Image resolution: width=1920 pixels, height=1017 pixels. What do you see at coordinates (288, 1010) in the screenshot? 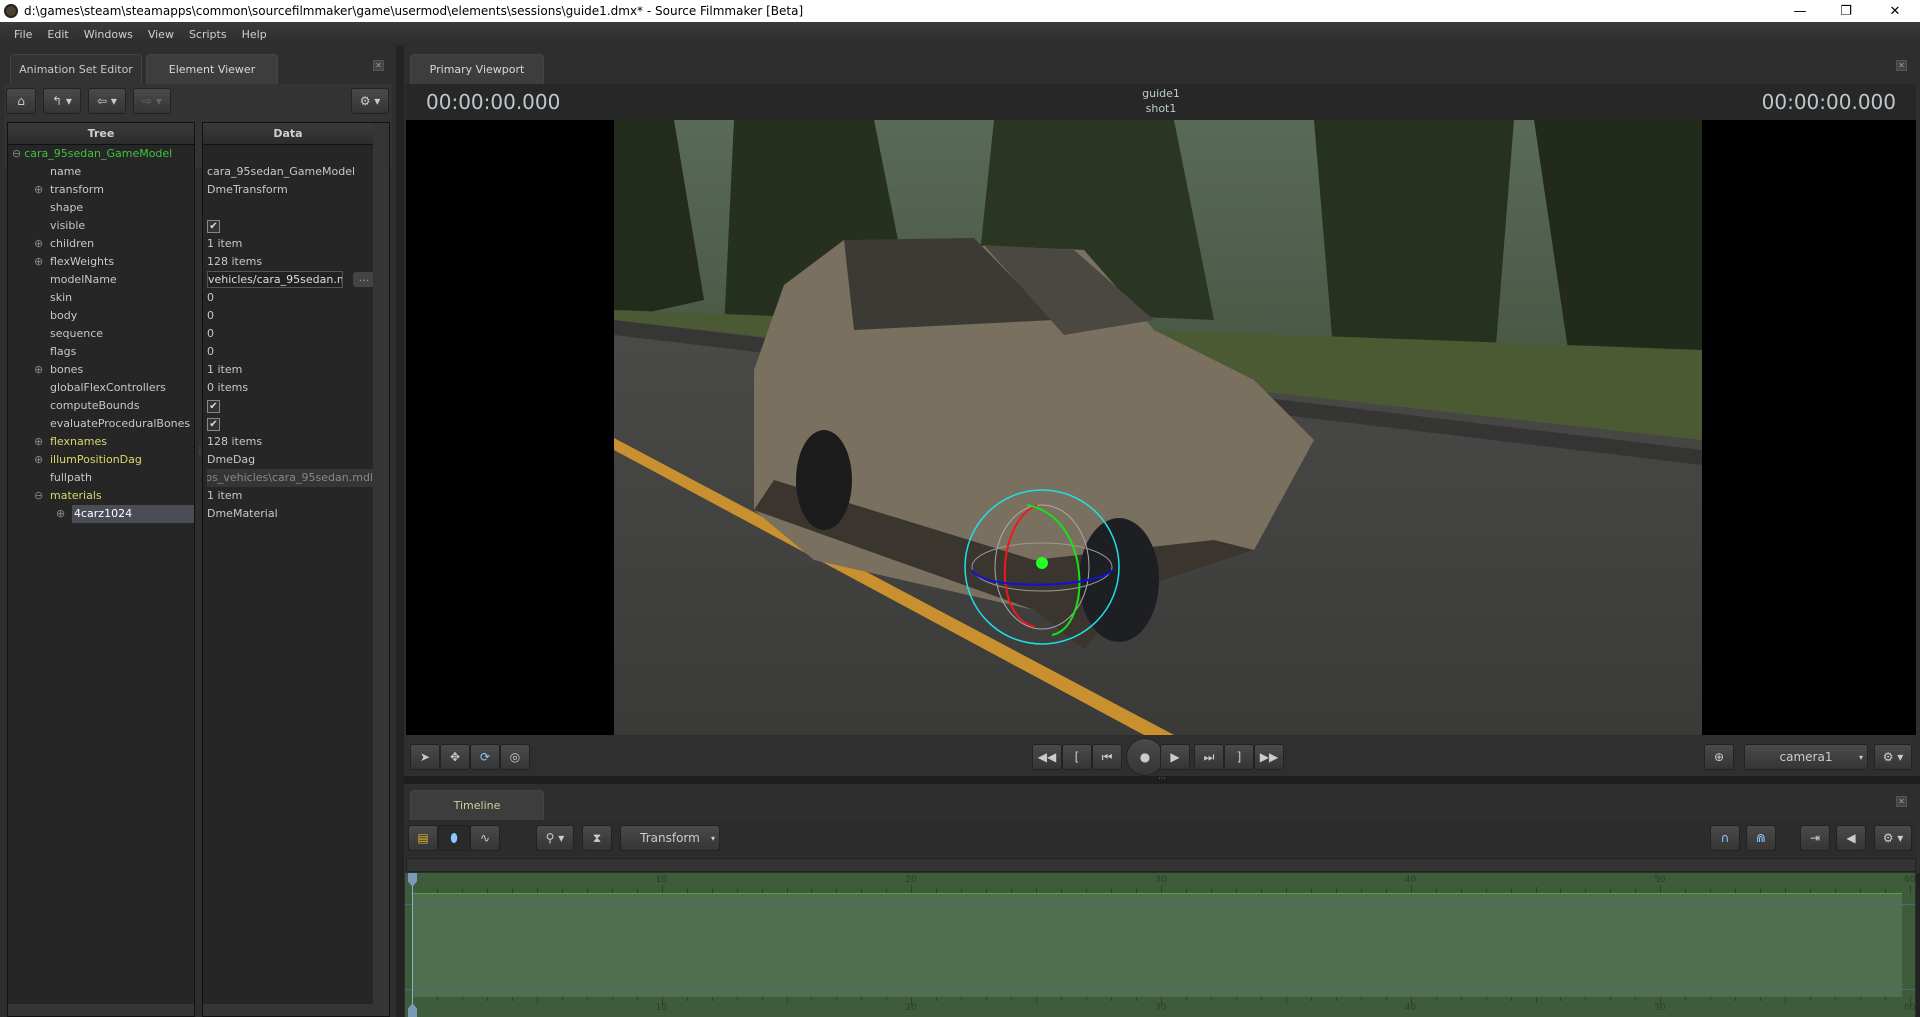
I see `data-horizontal-scrollbar` at bounding box center [288, 1010].